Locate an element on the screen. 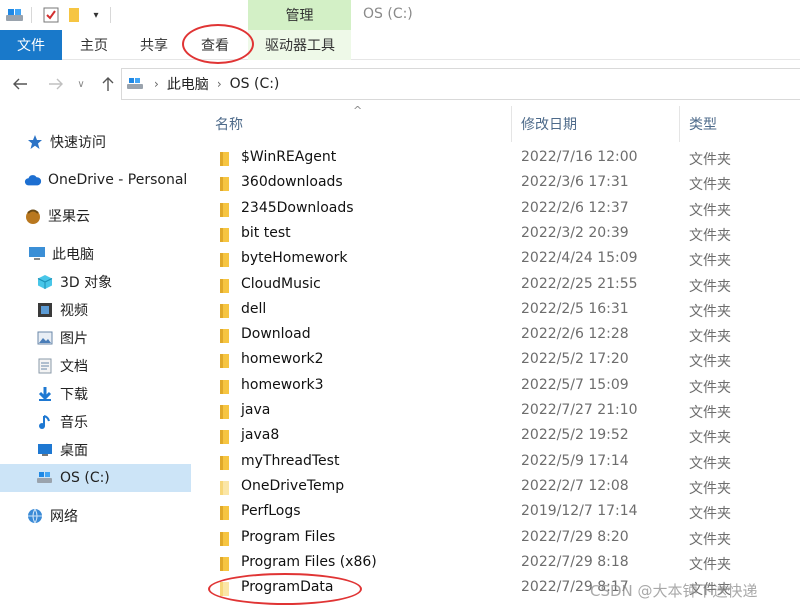 The height and width of the screenshot is (610, 800). tab-view: 查看 is located at coordinates (215, 45).